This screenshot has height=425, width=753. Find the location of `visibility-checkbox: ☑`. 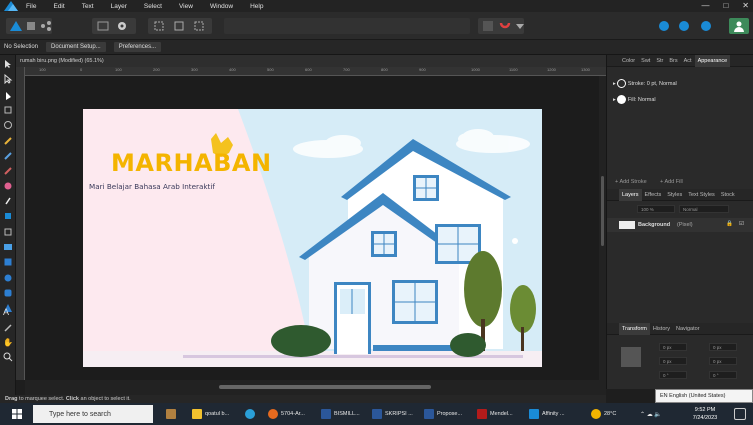

visibility-checkbox: ☑ is located at coordinates (741, 224).